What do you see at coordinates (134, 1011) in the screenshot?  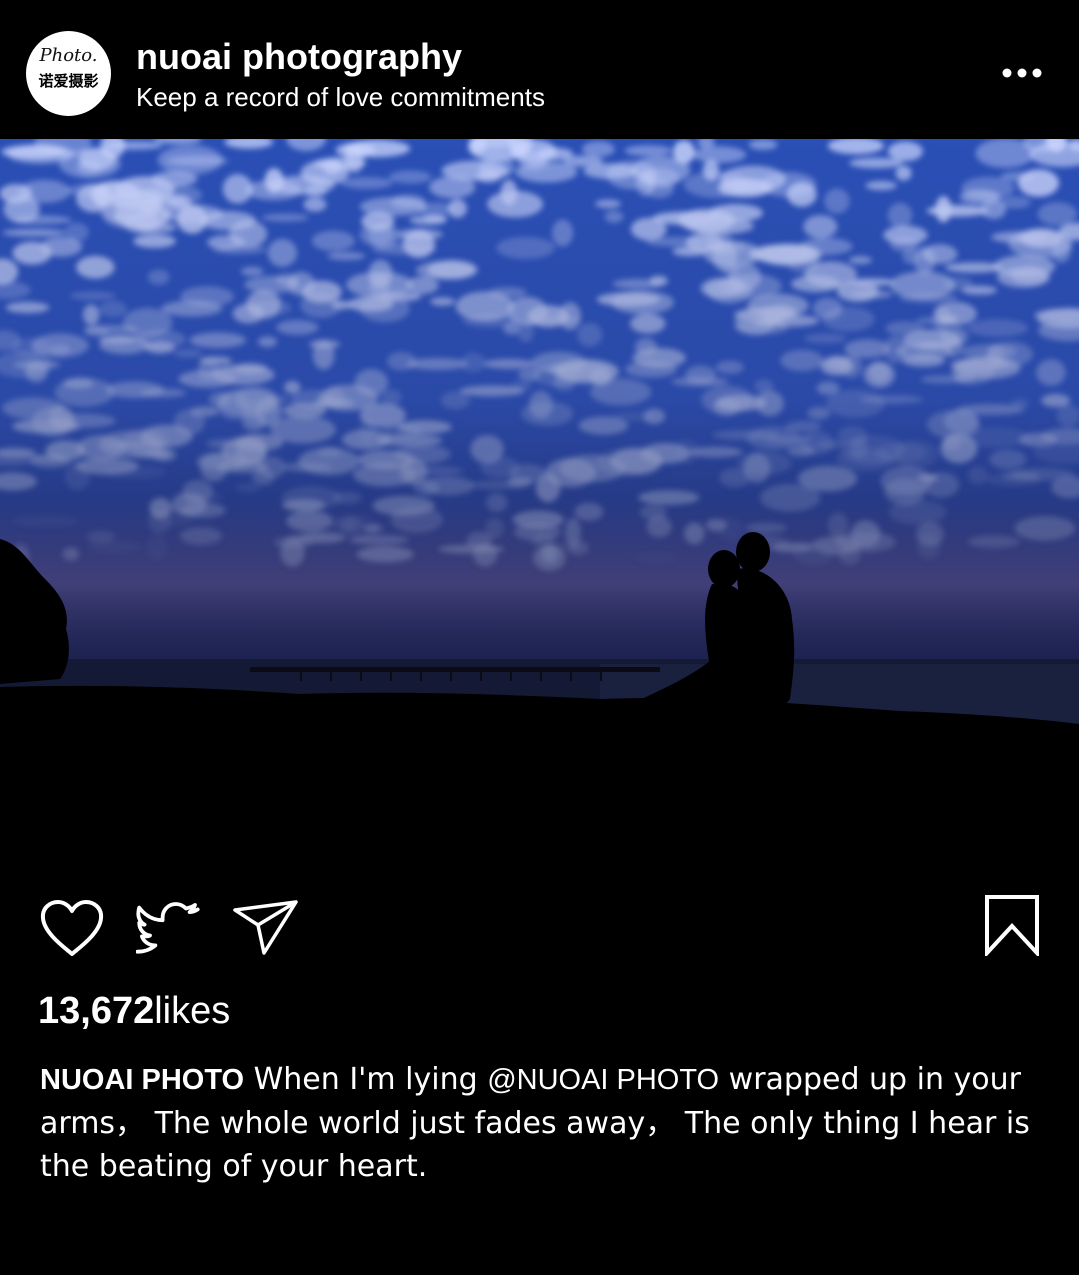 I see `likes-count: 13,672likes` at bounding box center [134, 1011].